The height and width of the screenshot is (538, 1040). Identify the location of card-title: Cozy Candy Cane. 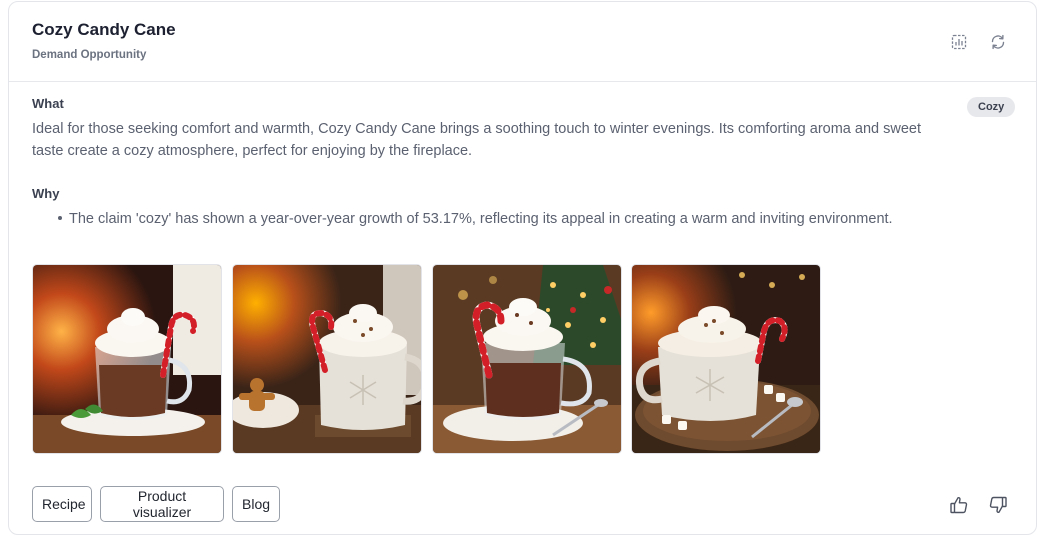
(104, 29).